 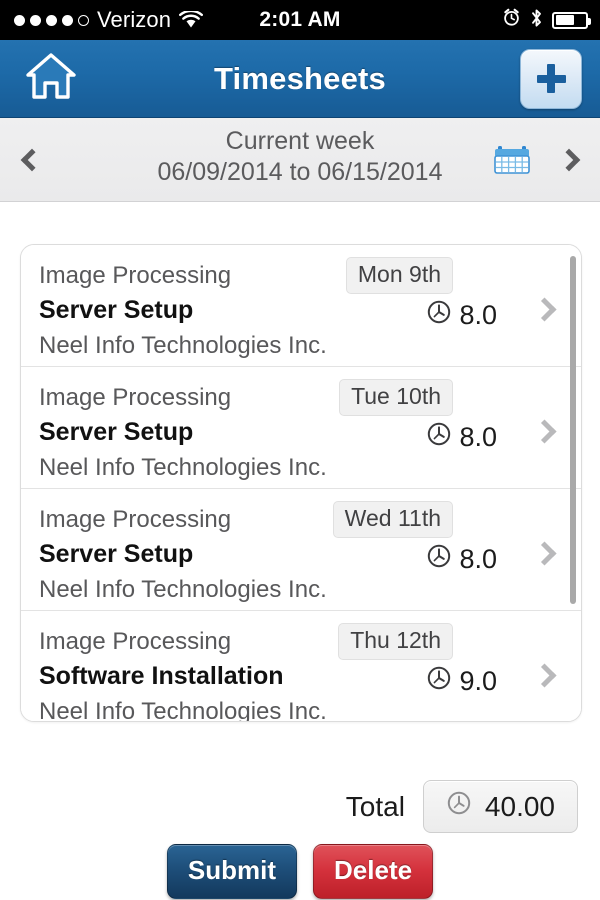 What do you see at coordinates (546, 20) in the screenshot?
I see `status-bar-right` at bounding box center [546, 20].